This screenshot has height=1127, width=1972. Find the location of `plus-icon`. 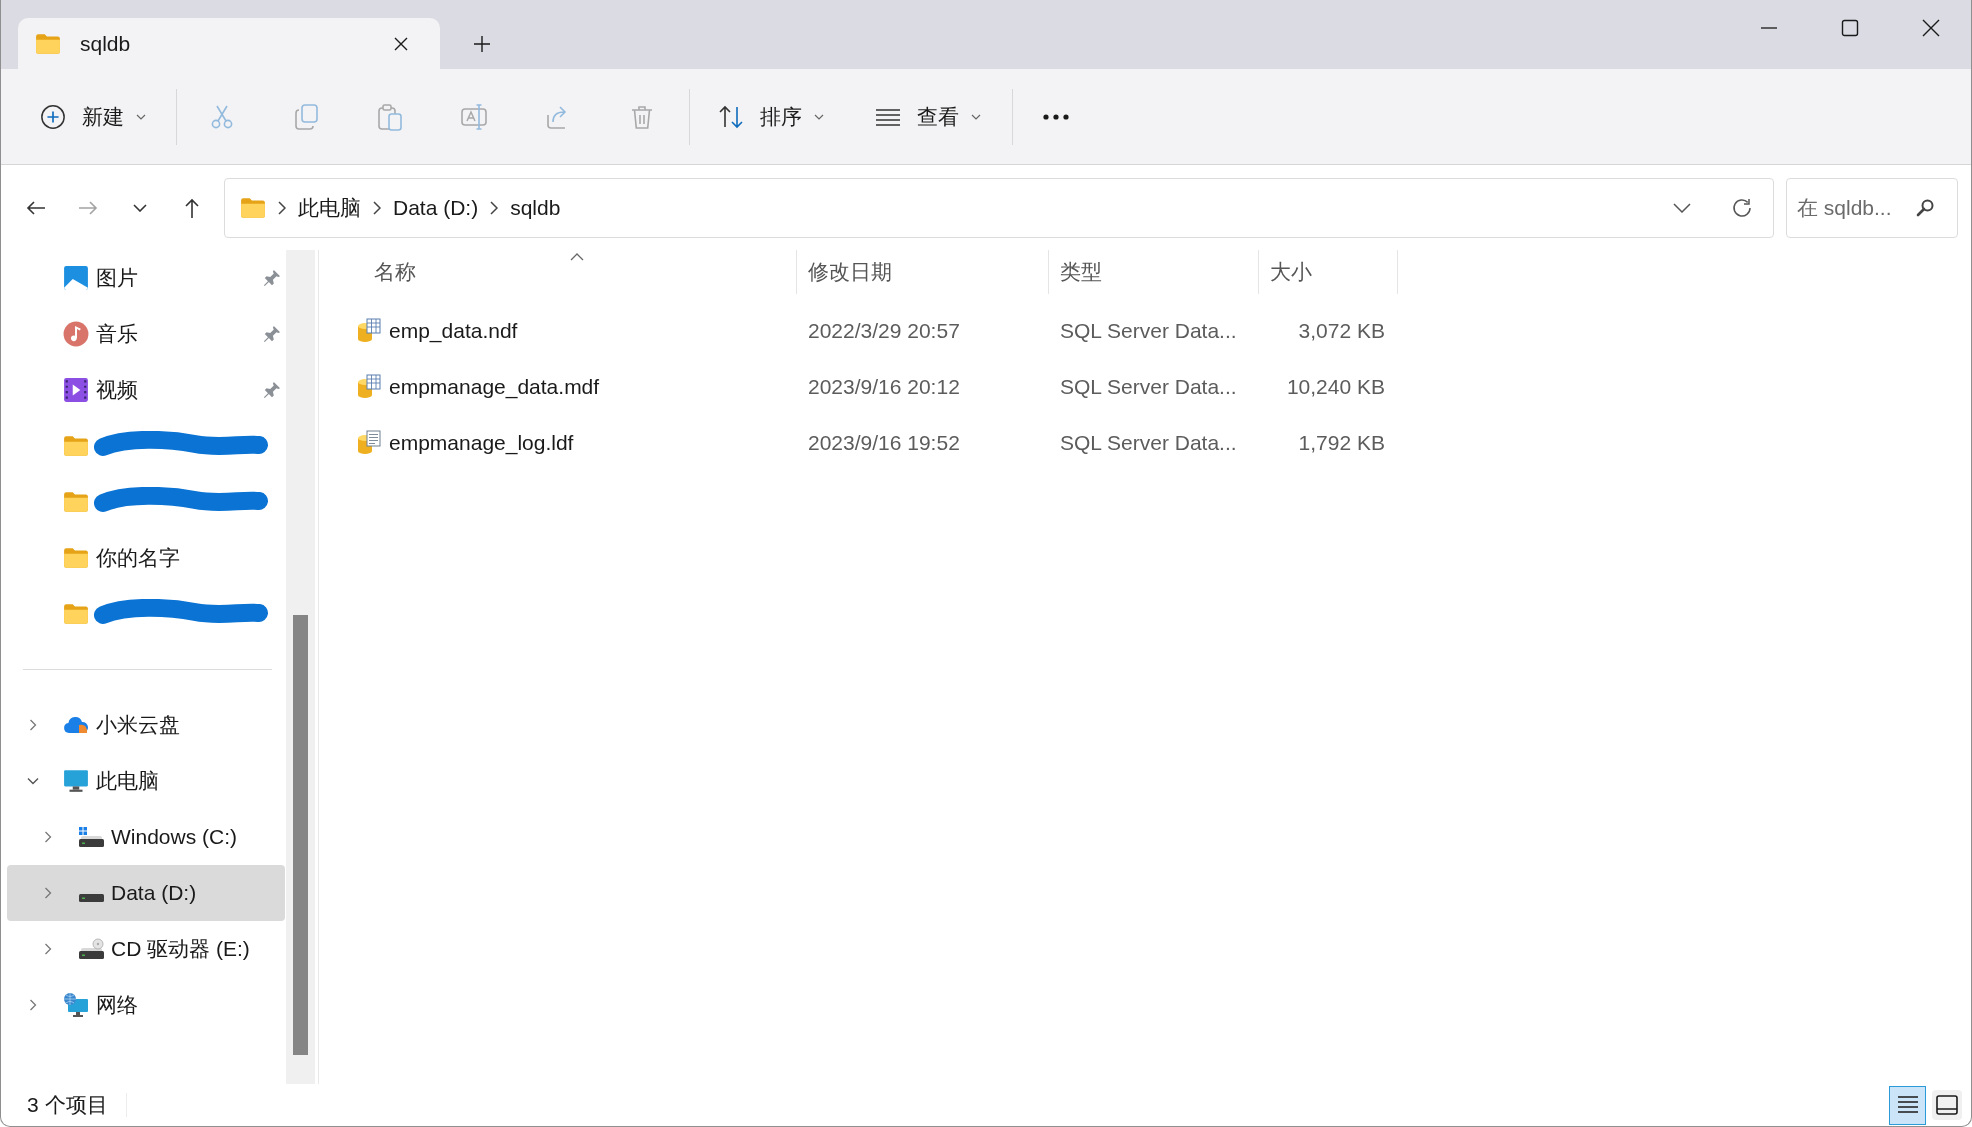

plus-icon is located at coordinates (482, 43).